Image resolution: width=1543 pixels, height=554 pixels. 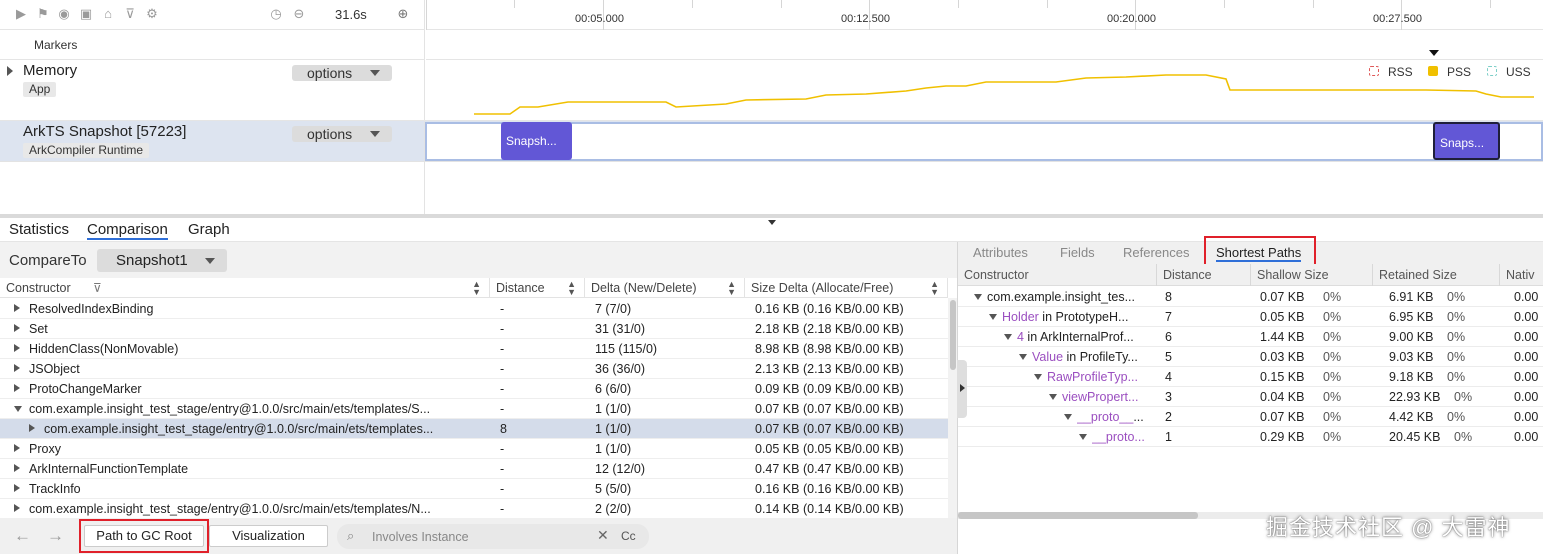 What do you see at coordinates (108, 14) in the screenshot?
I see `capture-icon: ⌂` at bounding box center [108, 14].